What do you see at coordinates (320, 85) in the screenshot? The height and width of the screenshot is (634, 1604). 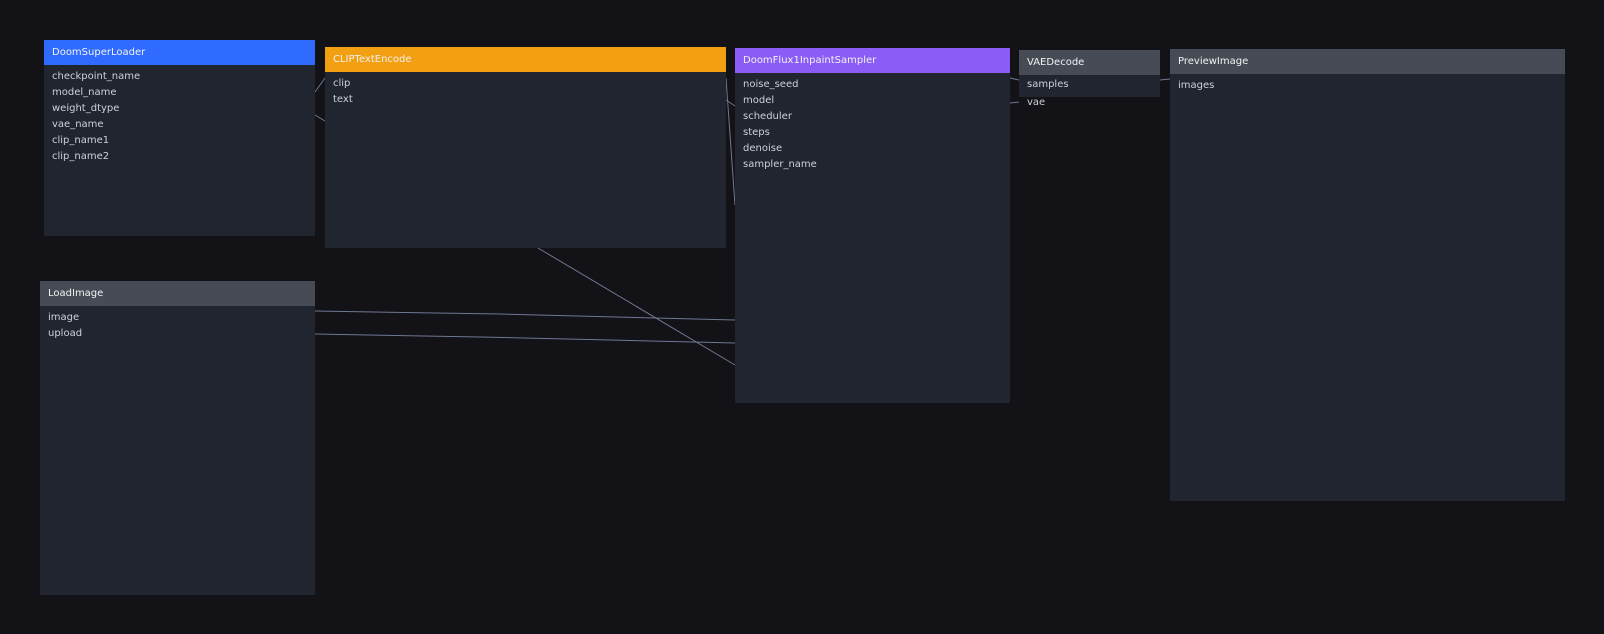 I see `wire-loader-to-clip` at bounding box center [320, 85].